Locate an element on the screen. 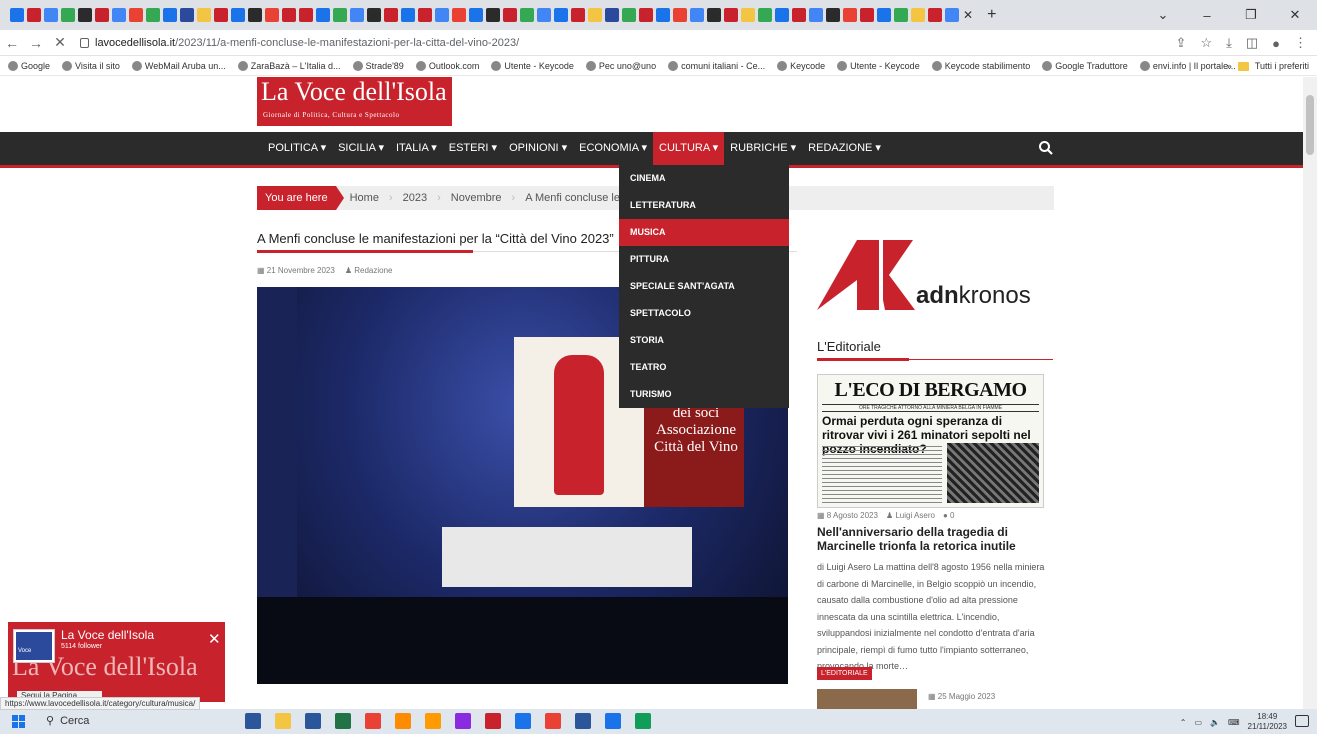 This screenshot has height=734, width=1317. network-icon: ▭ is located at coordinates (1198, 722).